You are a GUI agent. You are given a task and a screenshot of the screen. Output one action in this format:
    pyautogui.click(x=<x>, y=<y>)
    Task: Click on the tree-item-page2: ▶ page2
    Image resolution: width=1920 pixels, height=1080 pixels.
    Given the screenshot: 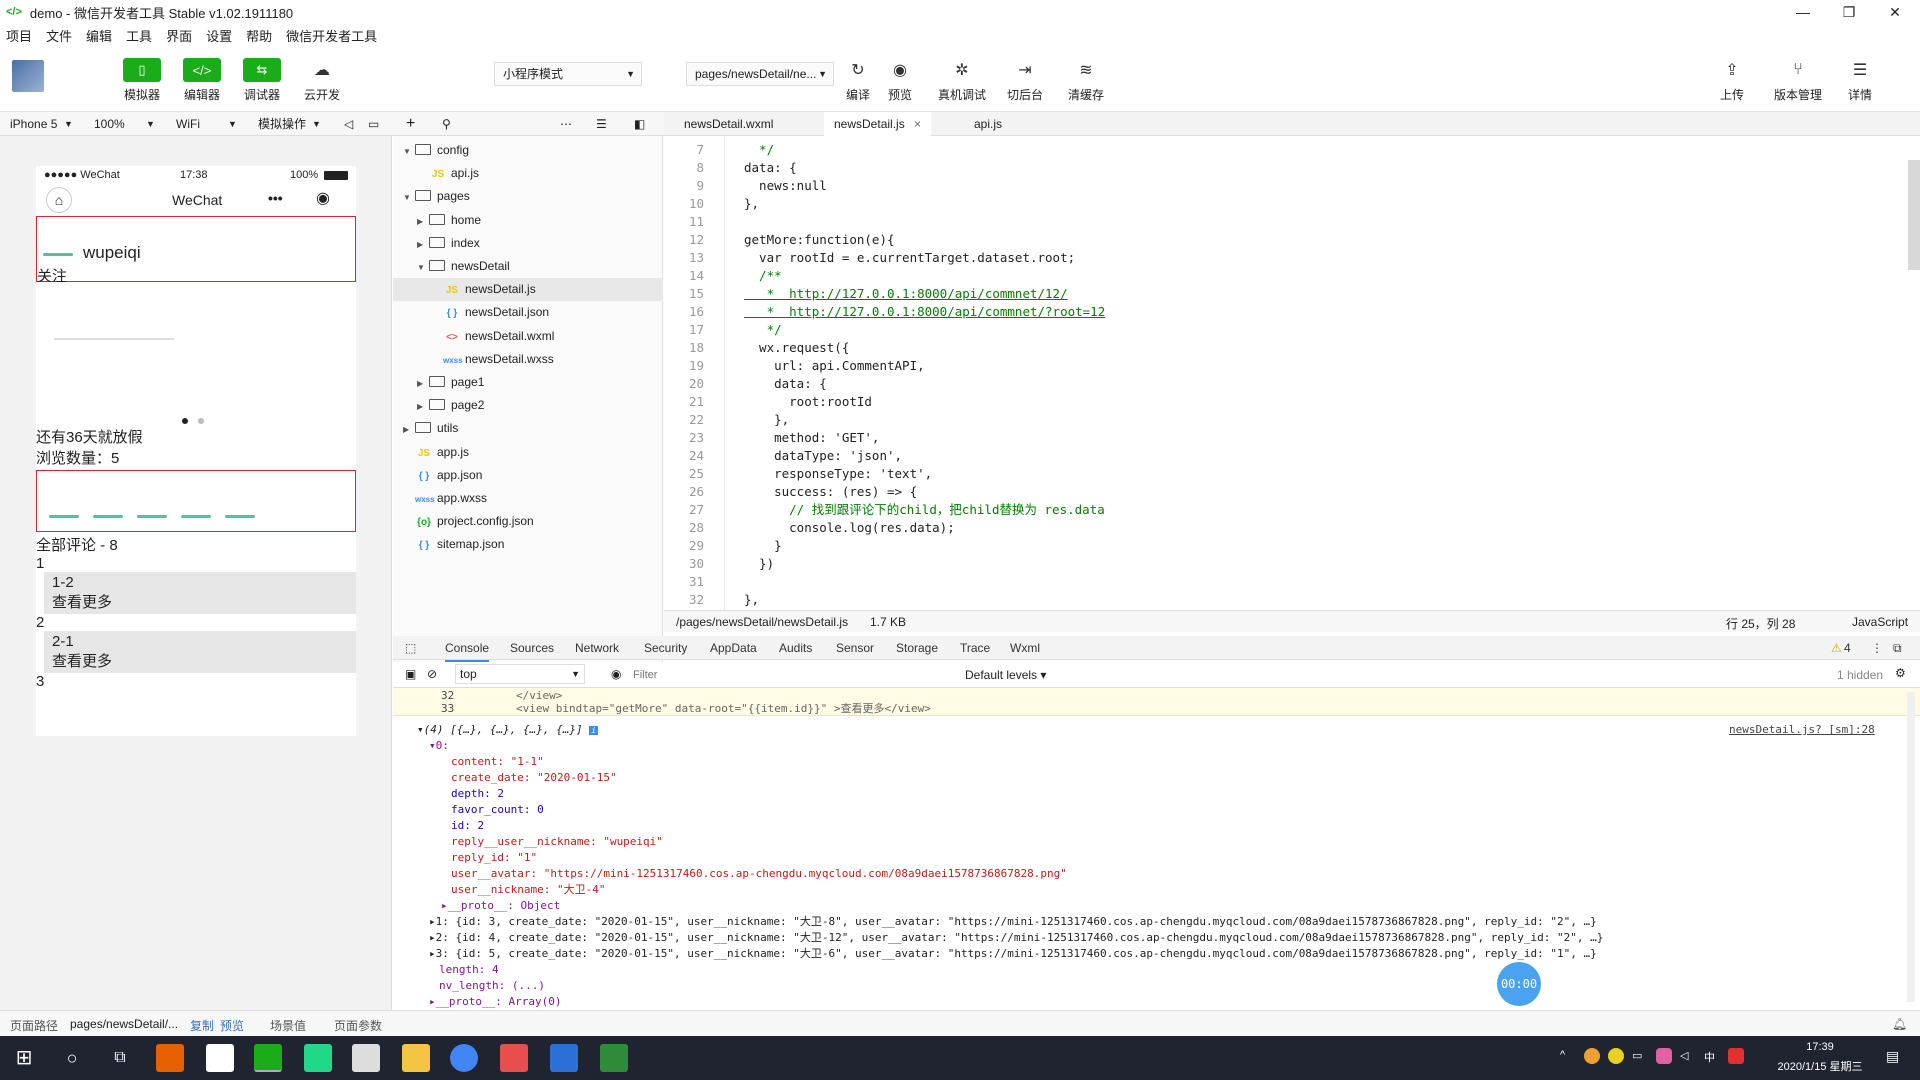 What is the action you would take?
    pyautogui.click(x=528, y=405)
    